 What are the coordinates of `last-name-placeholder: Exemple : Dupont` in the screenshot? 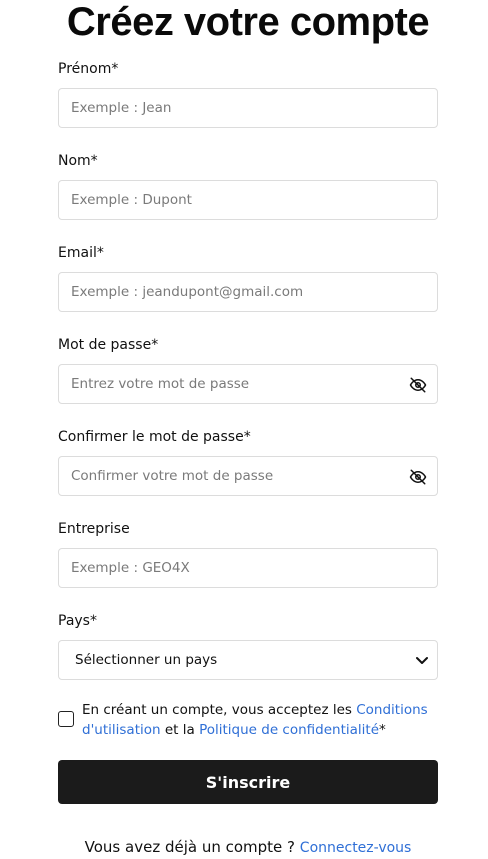 It's located at (131, 200).